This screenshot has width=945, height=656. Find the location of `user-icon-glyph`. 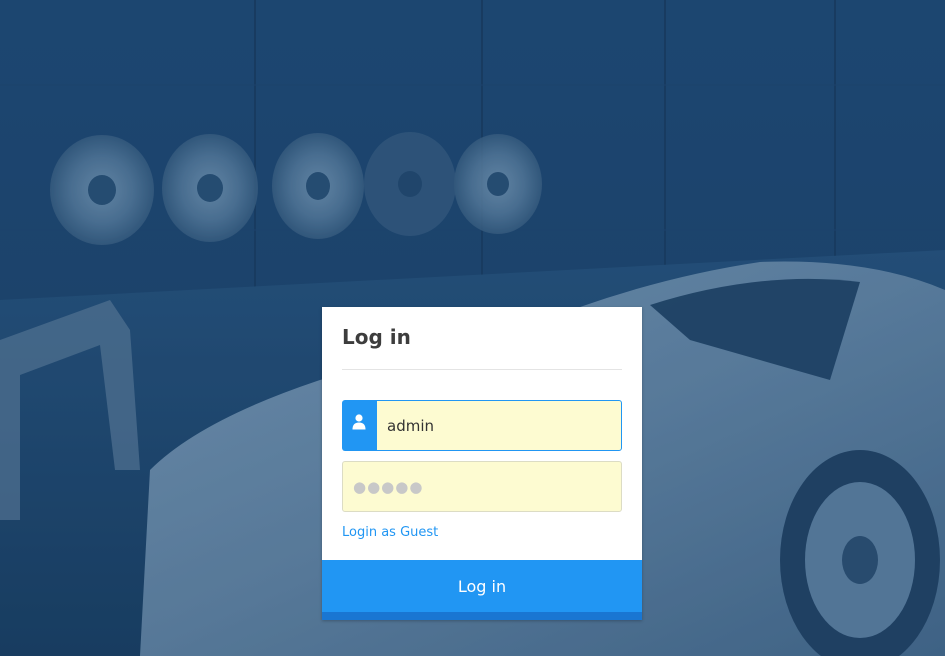

user-icon-glyph is located at coordinates (359, 422).